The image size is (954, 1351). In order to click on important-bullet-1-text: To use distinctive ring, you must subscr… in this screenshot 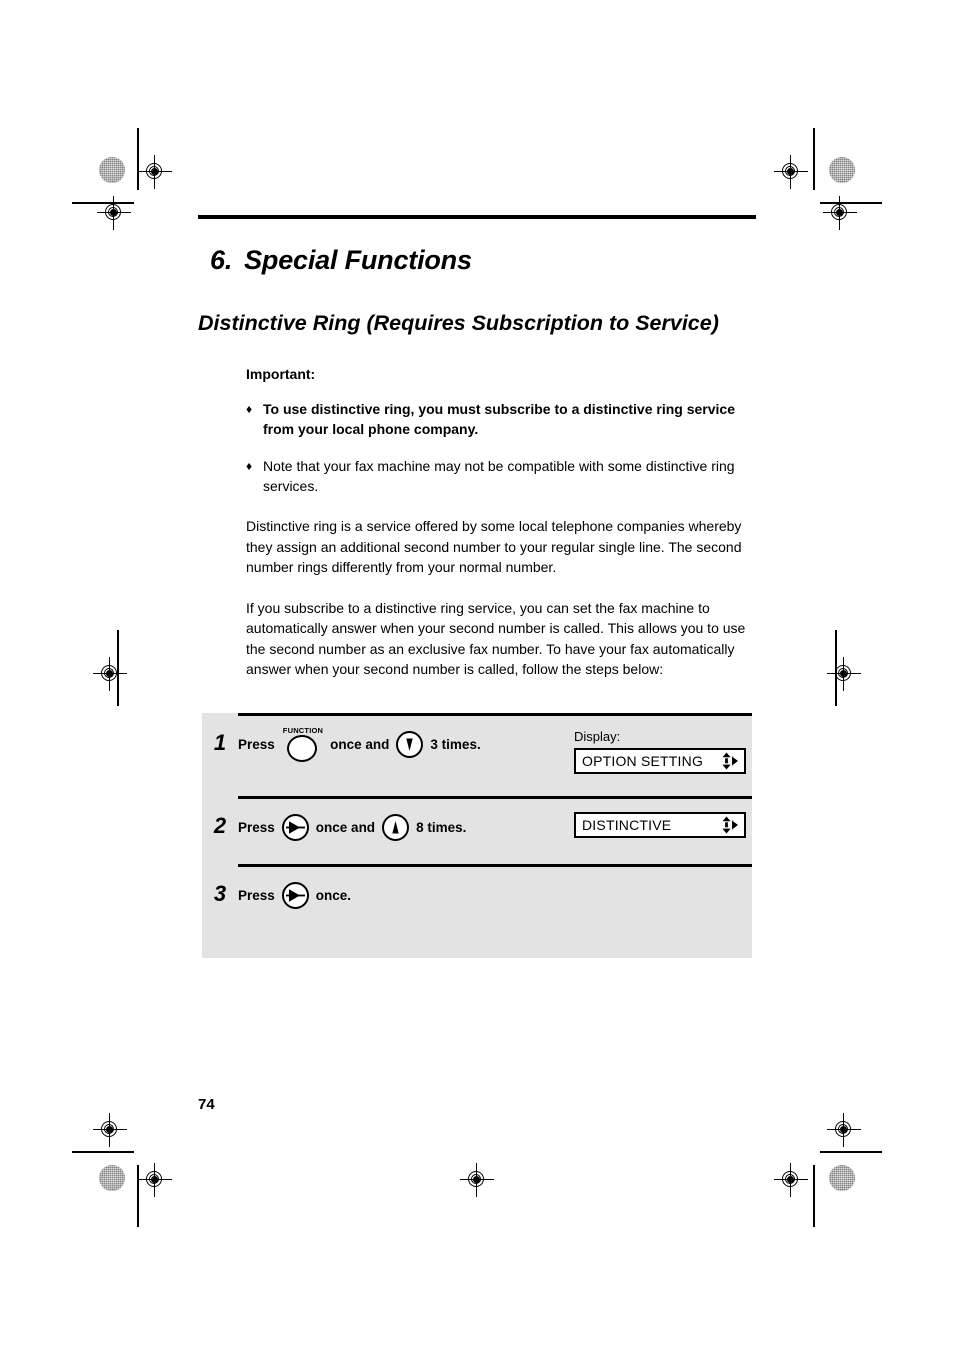, I will do `click(499, 419)`.